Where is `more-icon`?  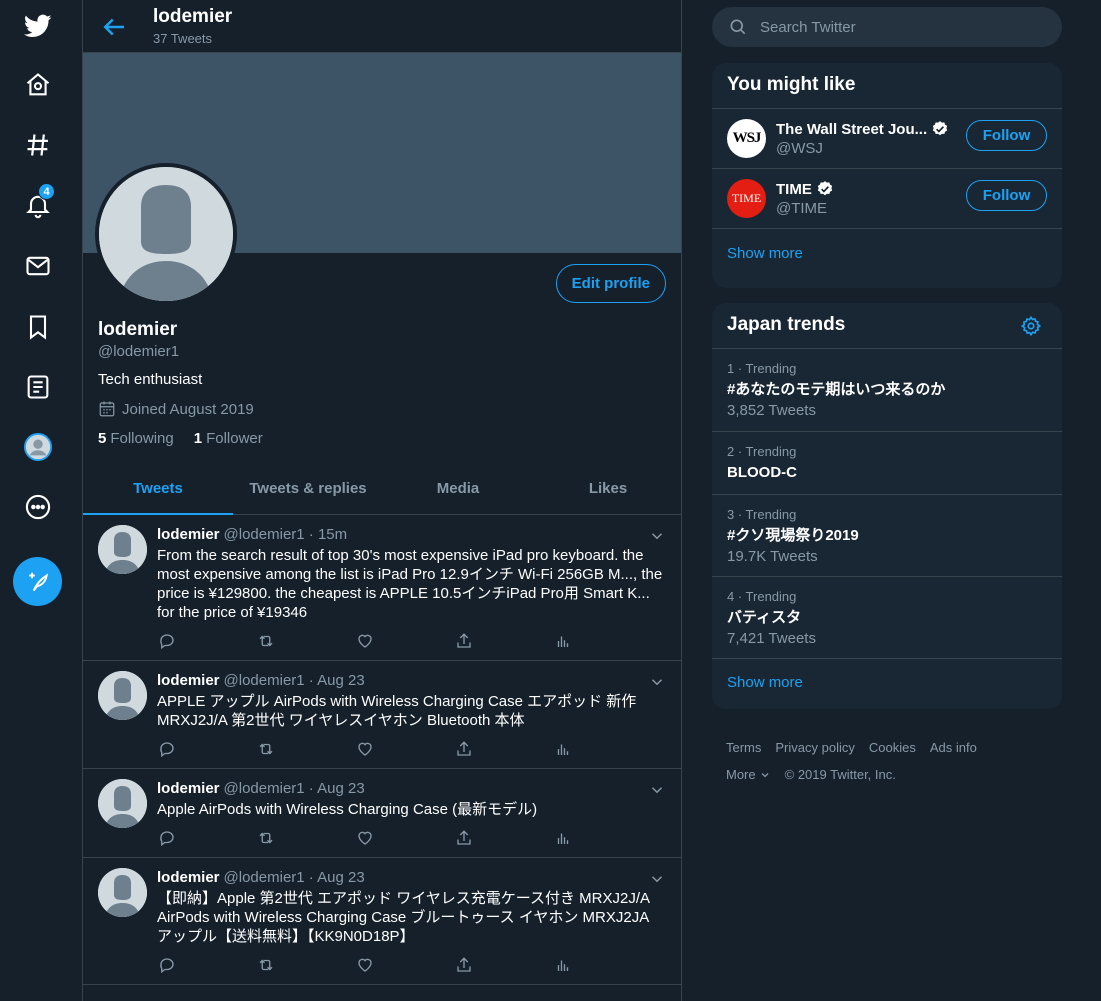 more-icon is located at coordinates (38, 507).